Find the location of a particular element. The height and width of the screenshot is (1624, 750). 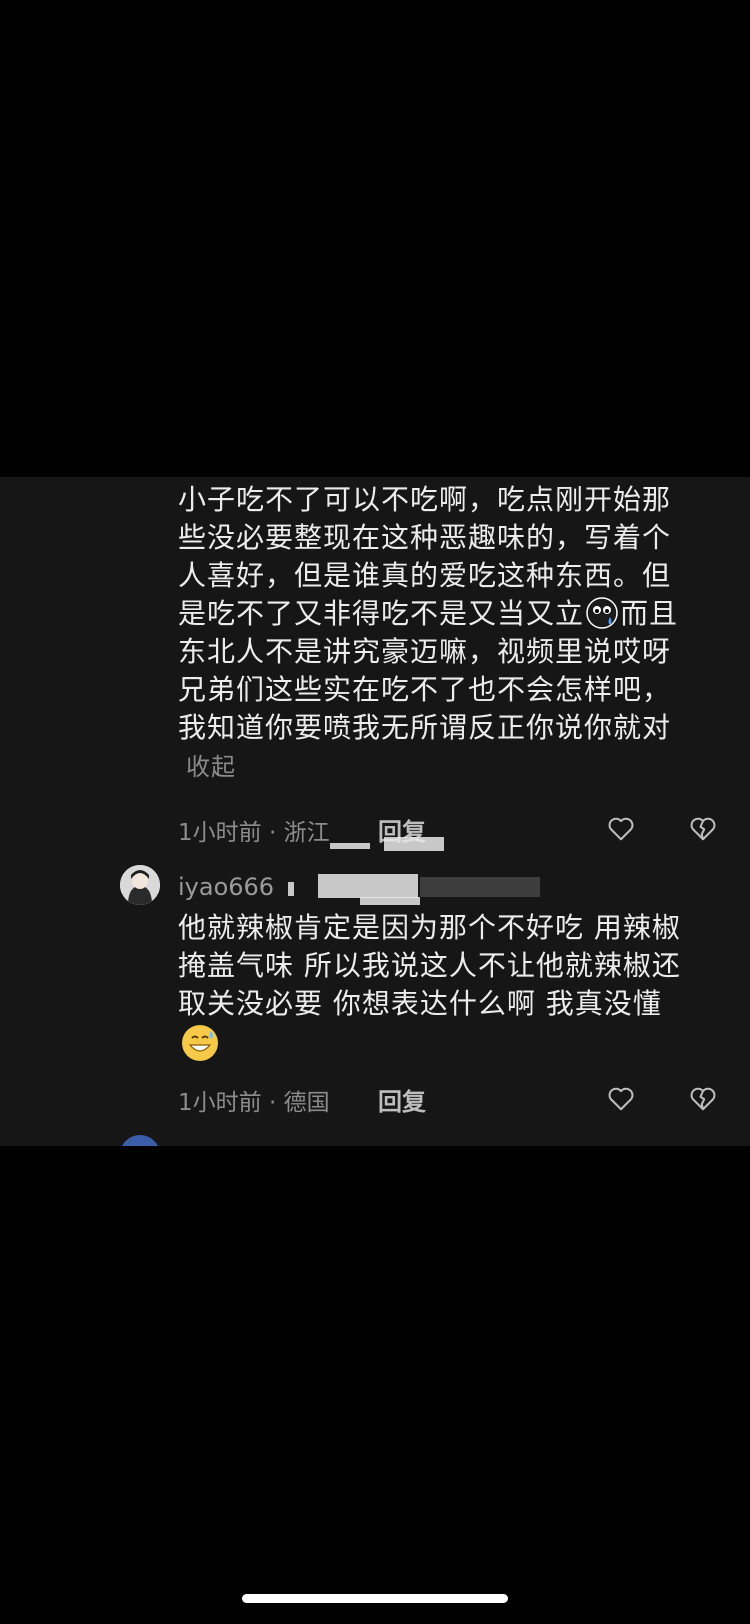

home-indicator is located at coordinates (375, 1598).